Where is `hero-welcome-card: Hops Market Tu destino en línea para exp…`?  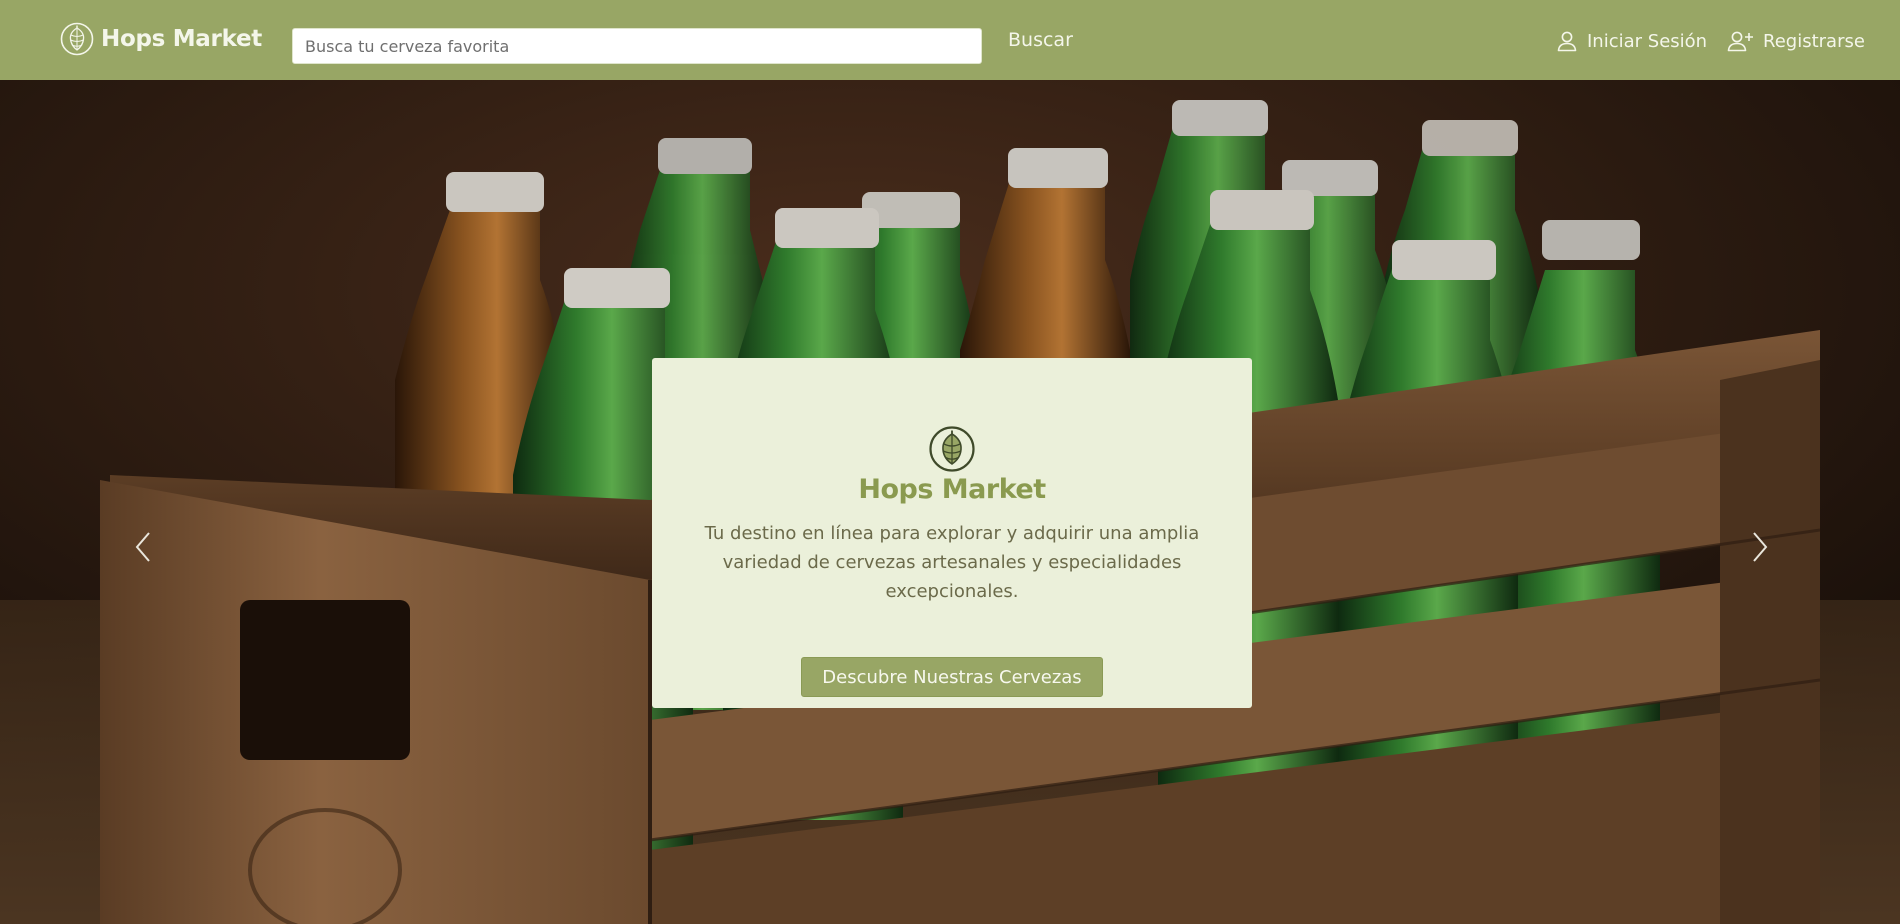 hero-welcome-card: Hops Market Tu destino en línea para exp… is located at coordinates (952, 533).